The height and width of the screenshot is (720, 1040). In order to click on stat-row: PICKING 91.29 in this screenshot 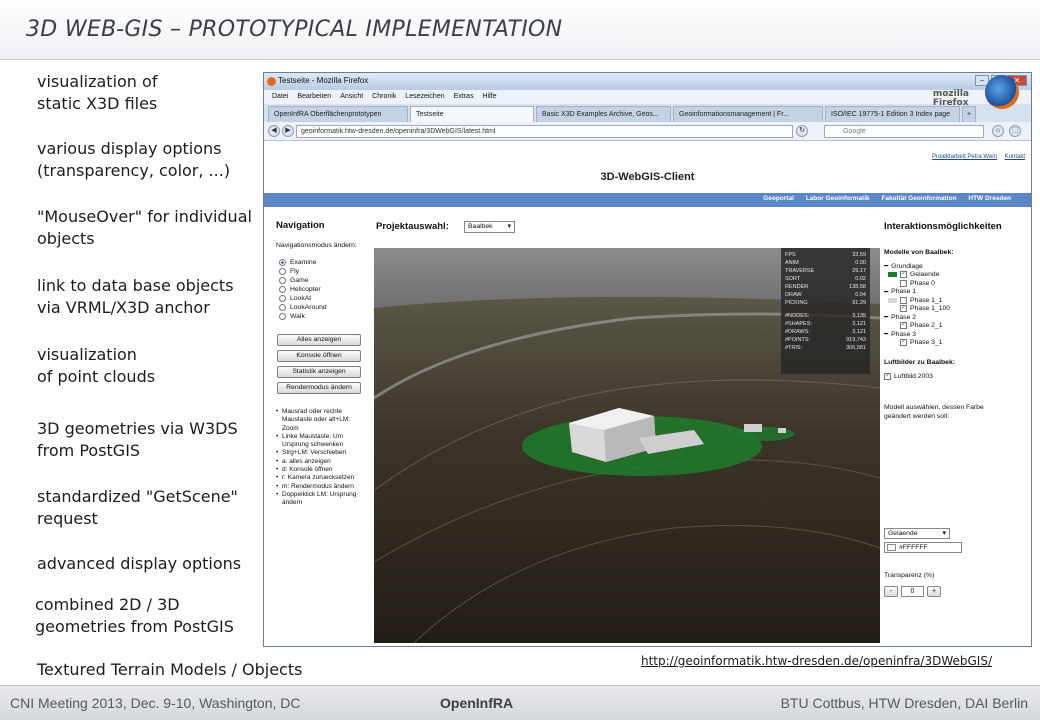, I will do `click(825, 303)`.